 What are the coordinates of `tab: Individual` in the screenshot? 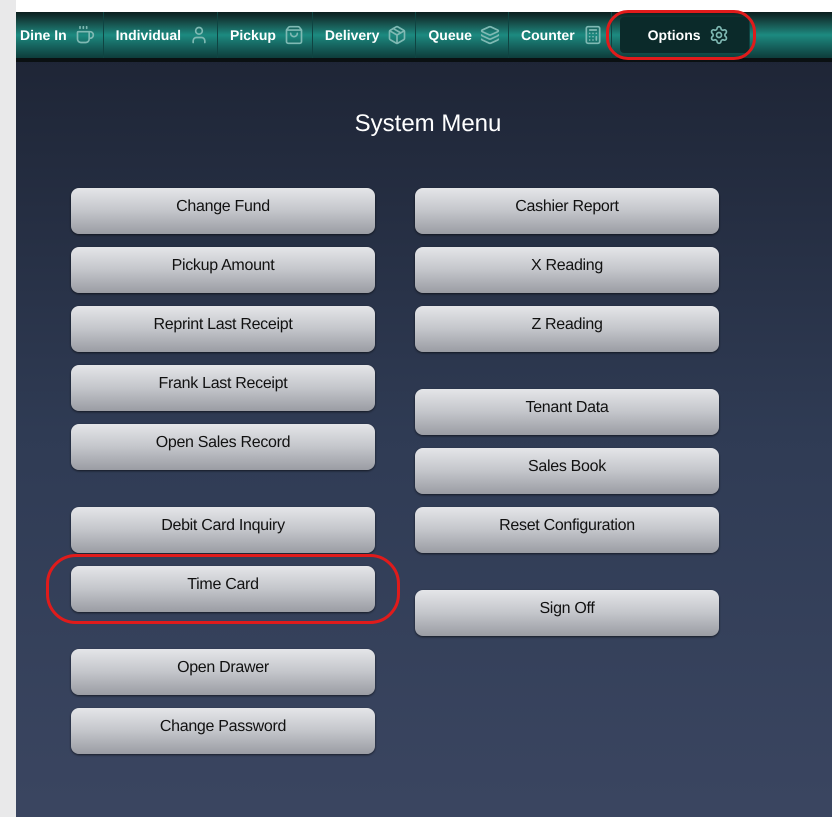 It's located at (161, 35).